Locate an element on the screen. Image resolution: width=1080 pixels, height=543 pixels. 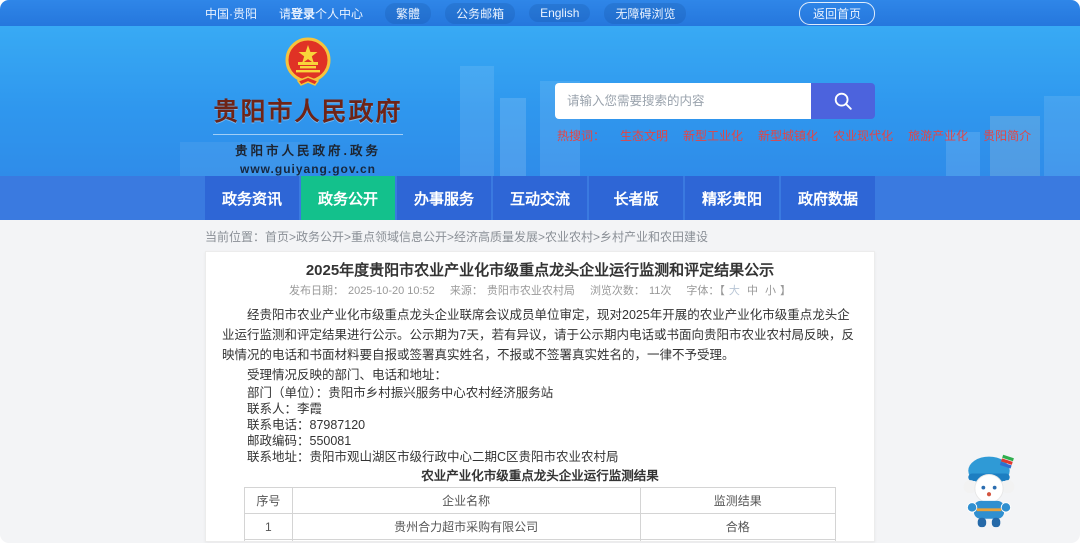
main-nav: 政务资讯 政务公开 办事服务 互动交流 长者版 精彩贵阳 政府数据 is located at coordinates (540, 198).